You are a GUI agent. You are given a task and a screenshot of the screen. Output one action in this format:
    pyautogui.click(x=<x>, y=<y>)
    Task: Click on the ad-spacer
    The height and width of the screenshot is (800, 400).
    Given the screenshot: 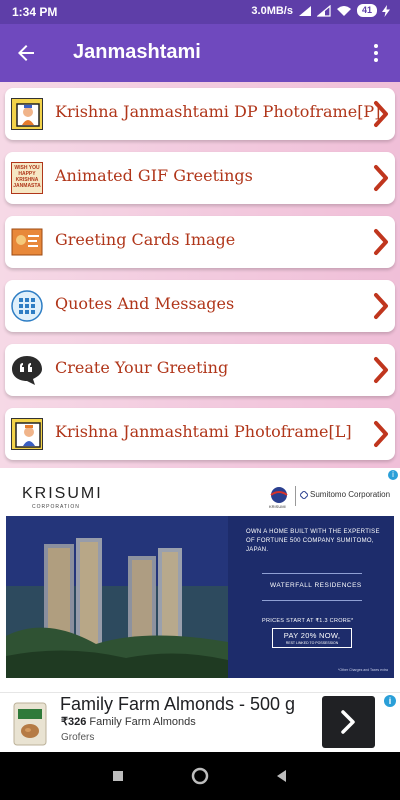 What is the action you would take?
    pyautogui.click(x=200, y=685)
    